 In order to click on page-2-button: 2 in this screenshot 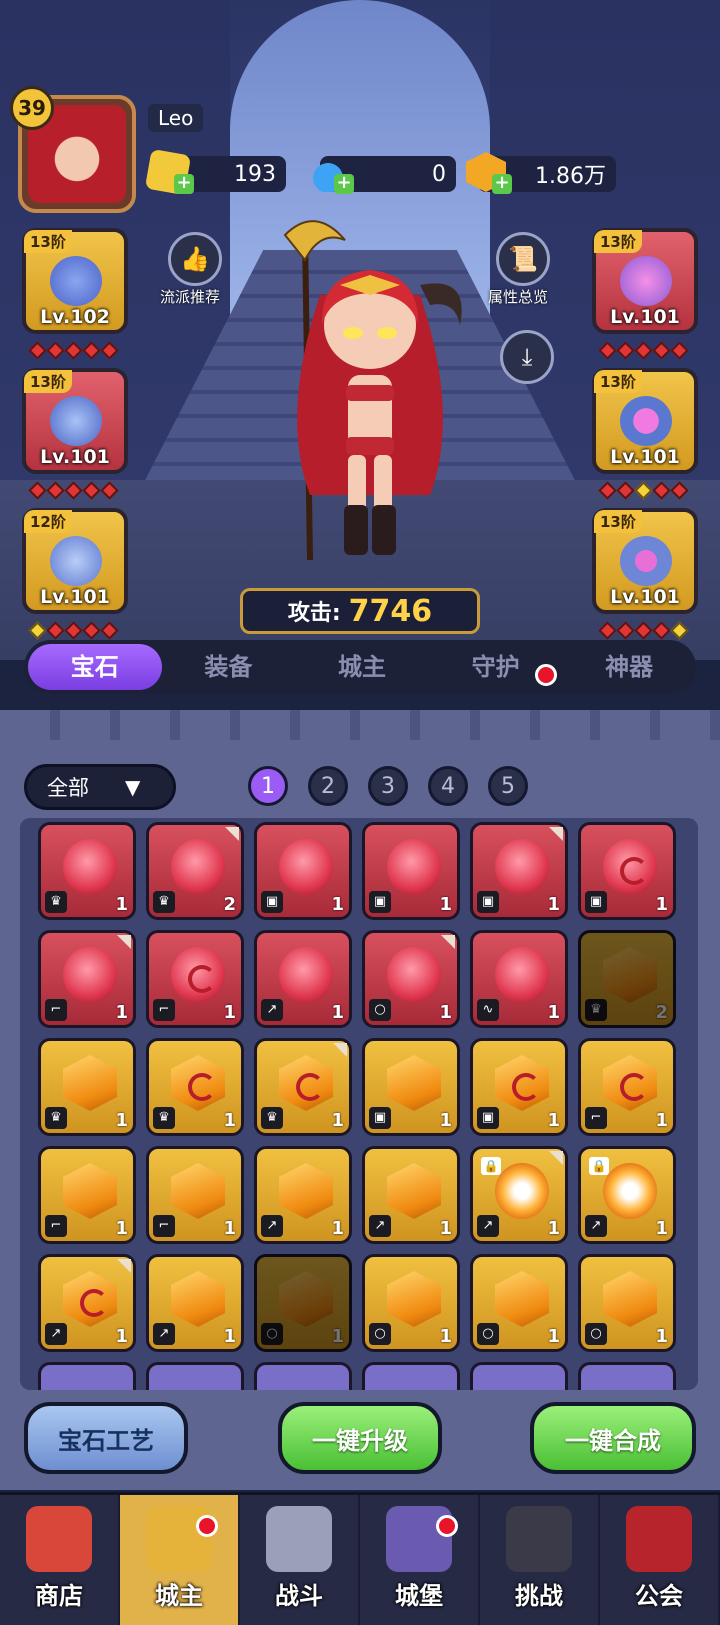, I will do `click(328, 786)`.